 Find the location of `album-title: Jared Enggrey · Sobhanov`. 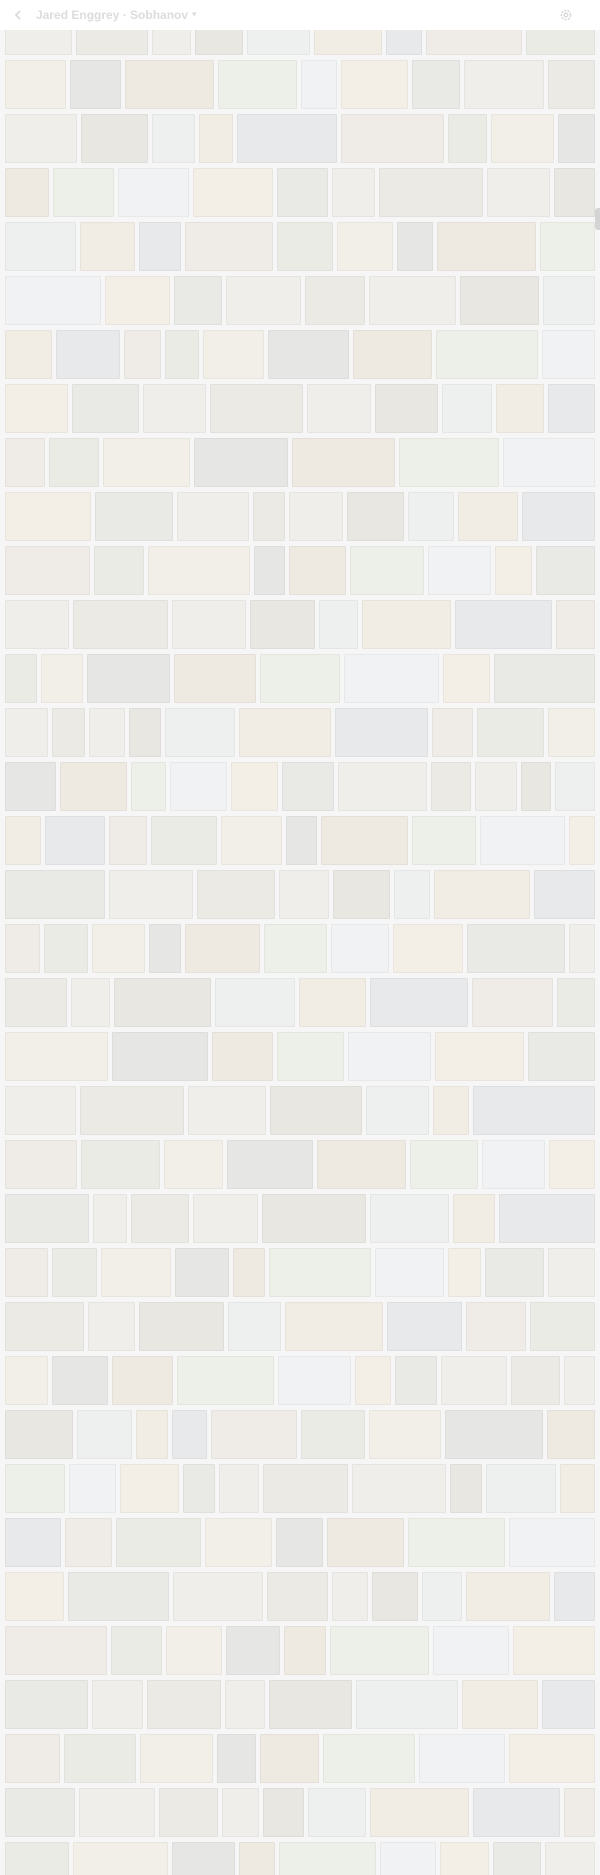

album-title: Jared Enggrey · Sobhanov is located at coordinates (112, 15).